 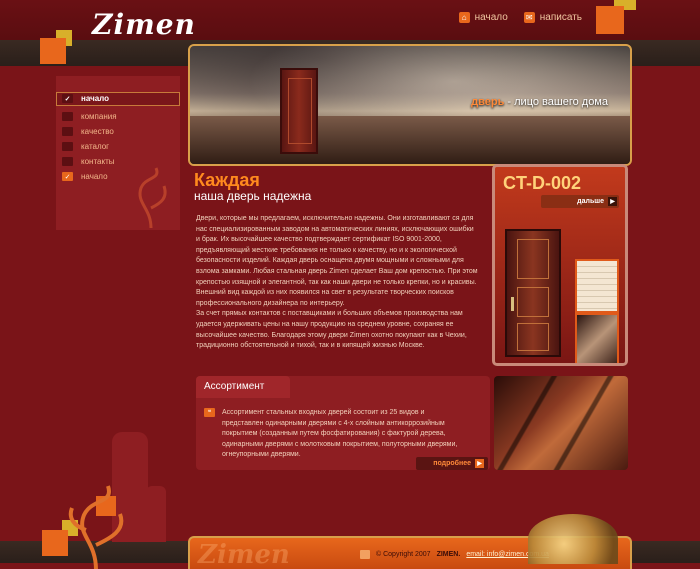 I want to click on home-icon: ⌂, so click(x=464, y=17).